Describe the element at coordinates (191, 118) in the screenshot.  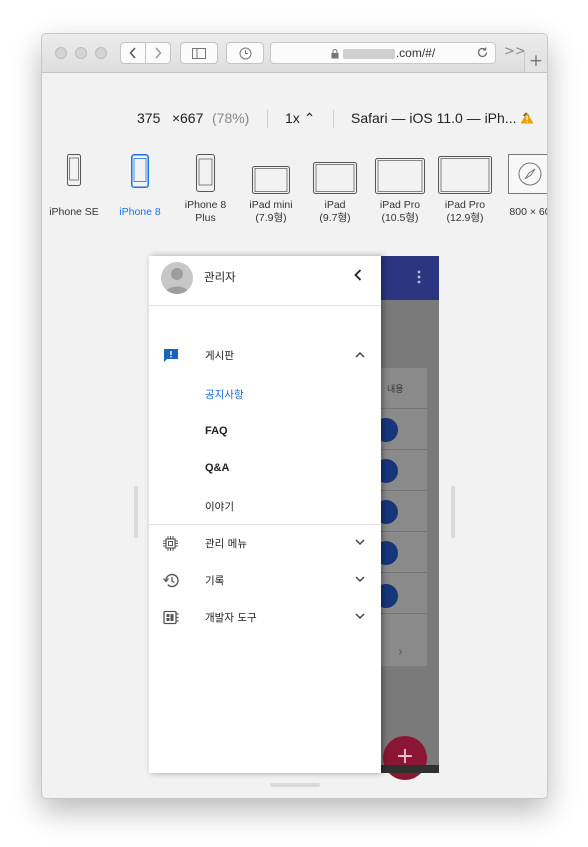
I see `height-value: 667` at that location.